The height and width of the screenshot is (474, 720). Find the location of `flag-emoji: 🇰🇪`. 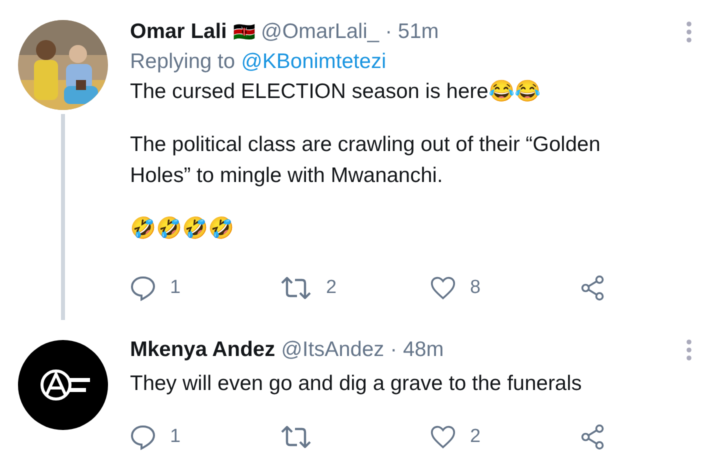

flag-emoji: 🇰🇪 is located at coordinates (243, 32).